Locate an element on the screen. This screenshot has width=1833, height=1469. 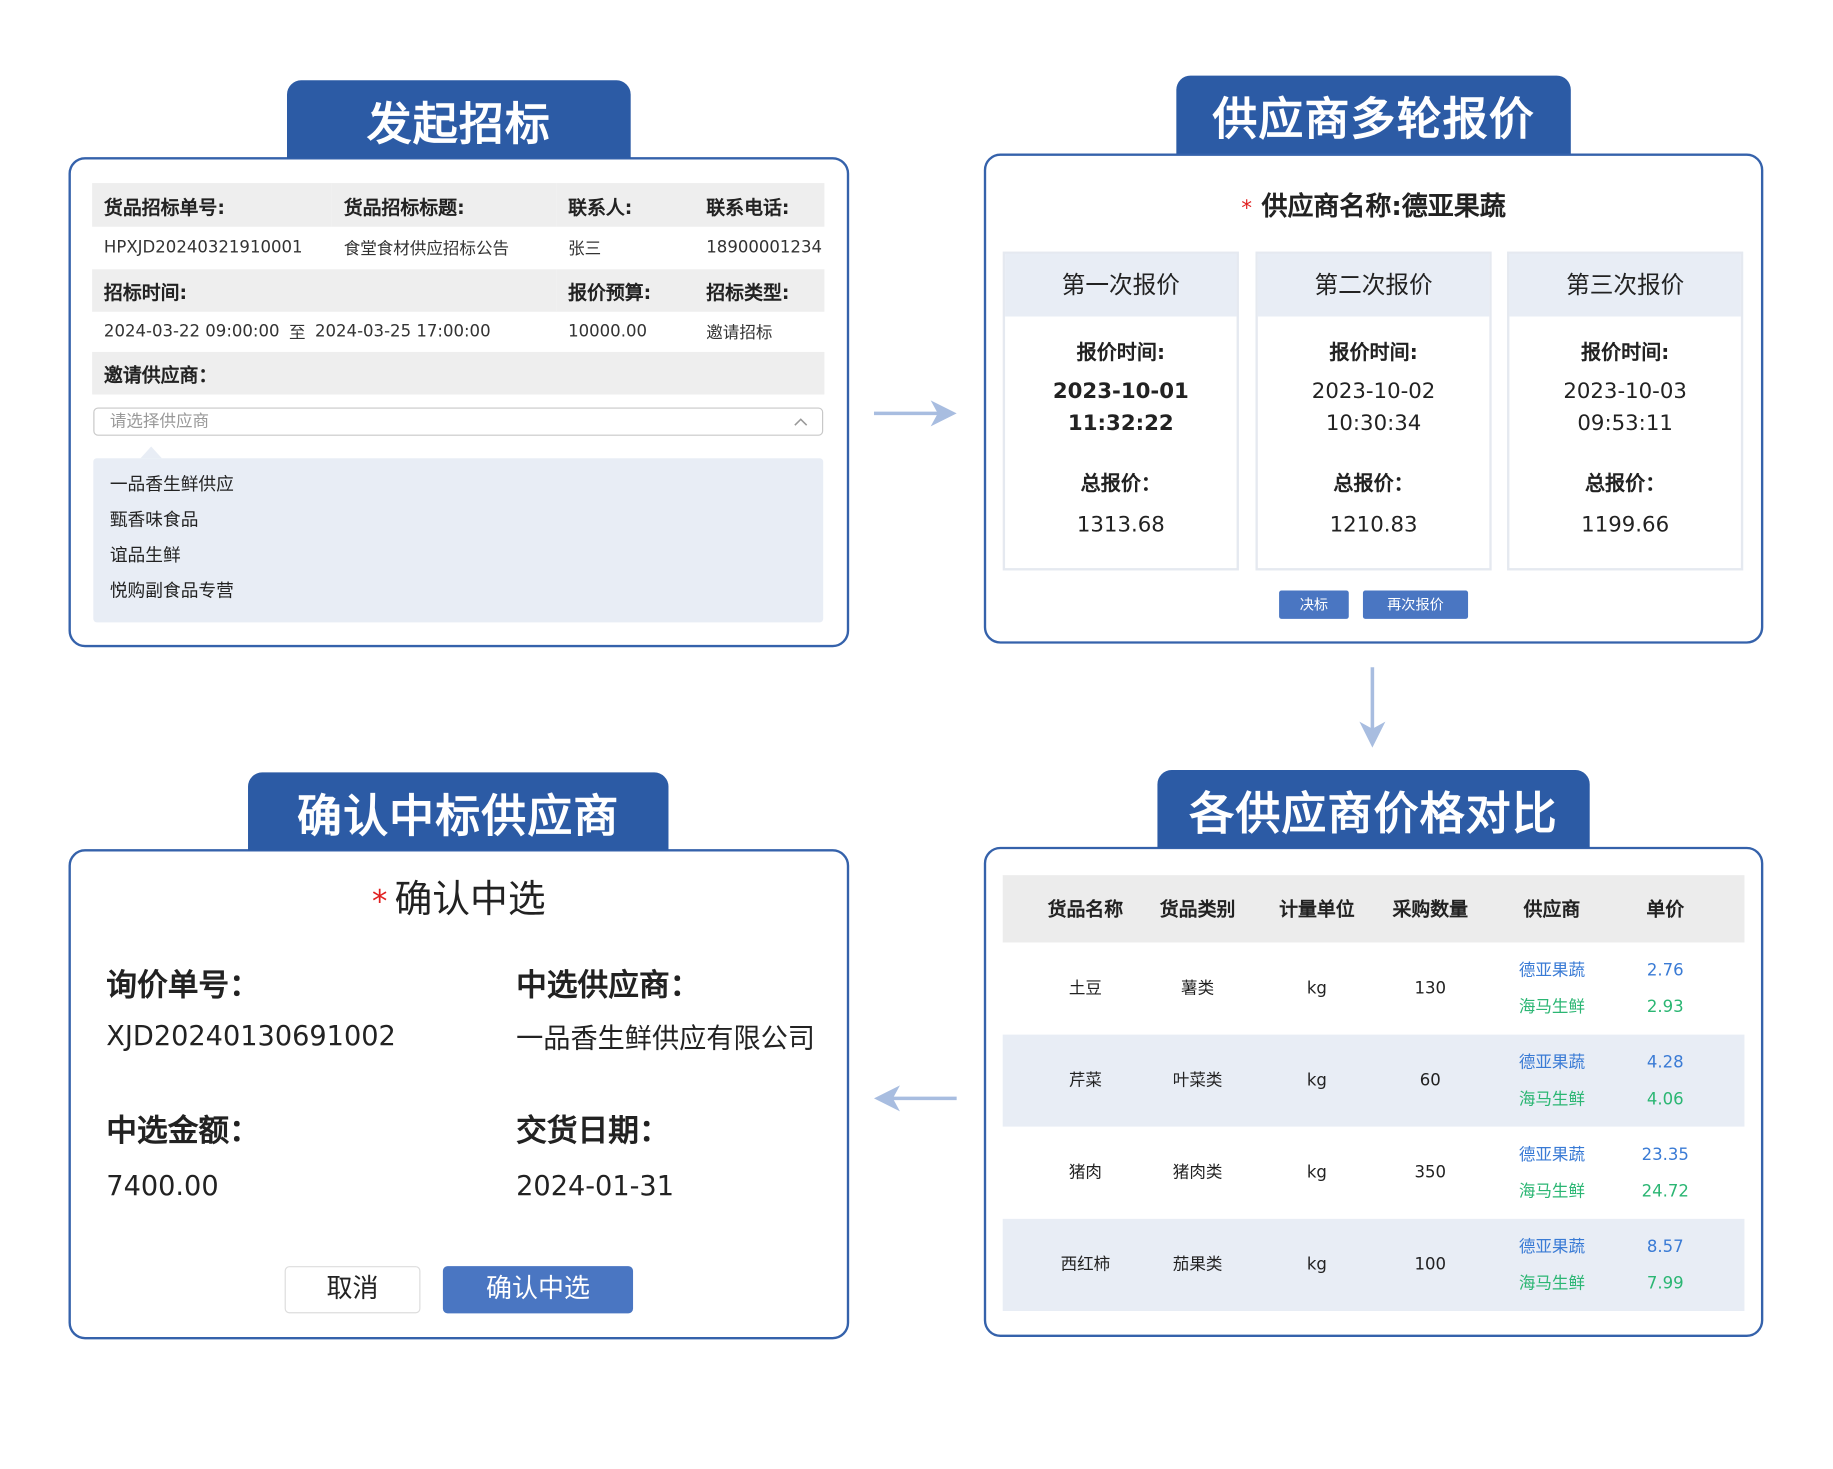
quote-total-value: 1313.68 is located at coordinates (1120, 525).